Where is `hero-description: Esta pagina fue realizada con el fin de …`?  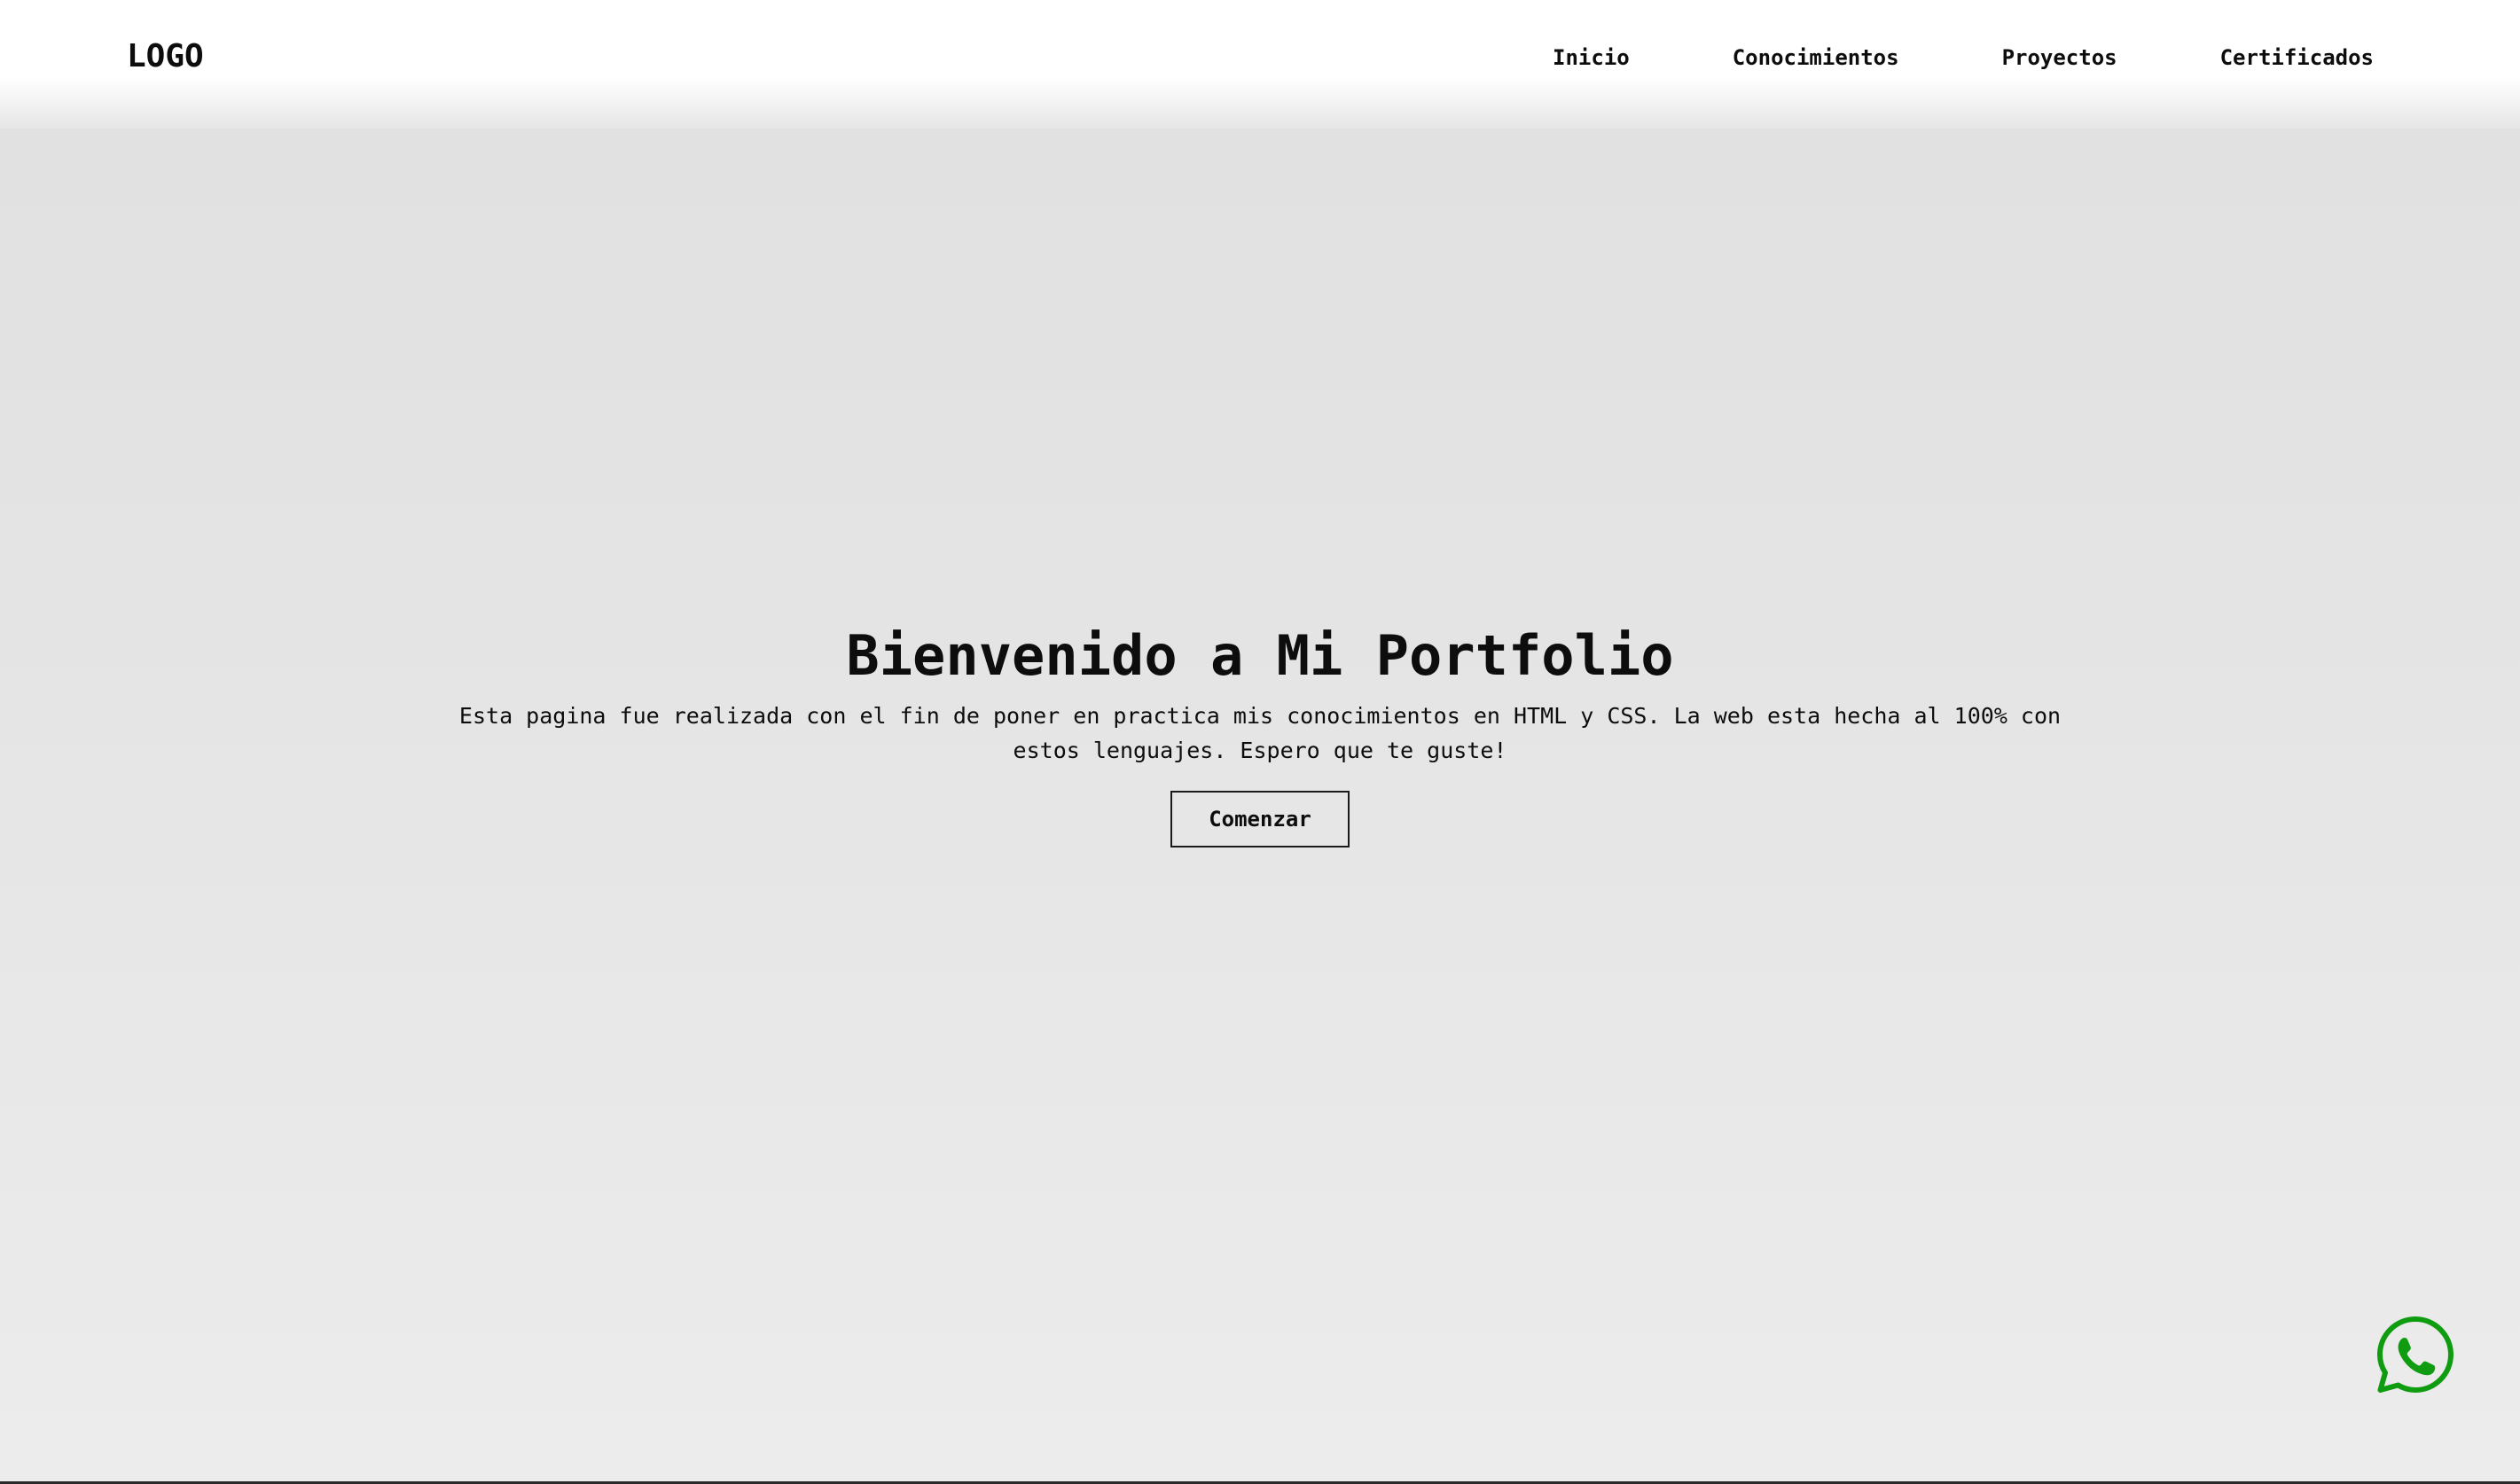 hero-description: Esta pagina fue realizada con el fin de … is located at coordinates (1260, 733).